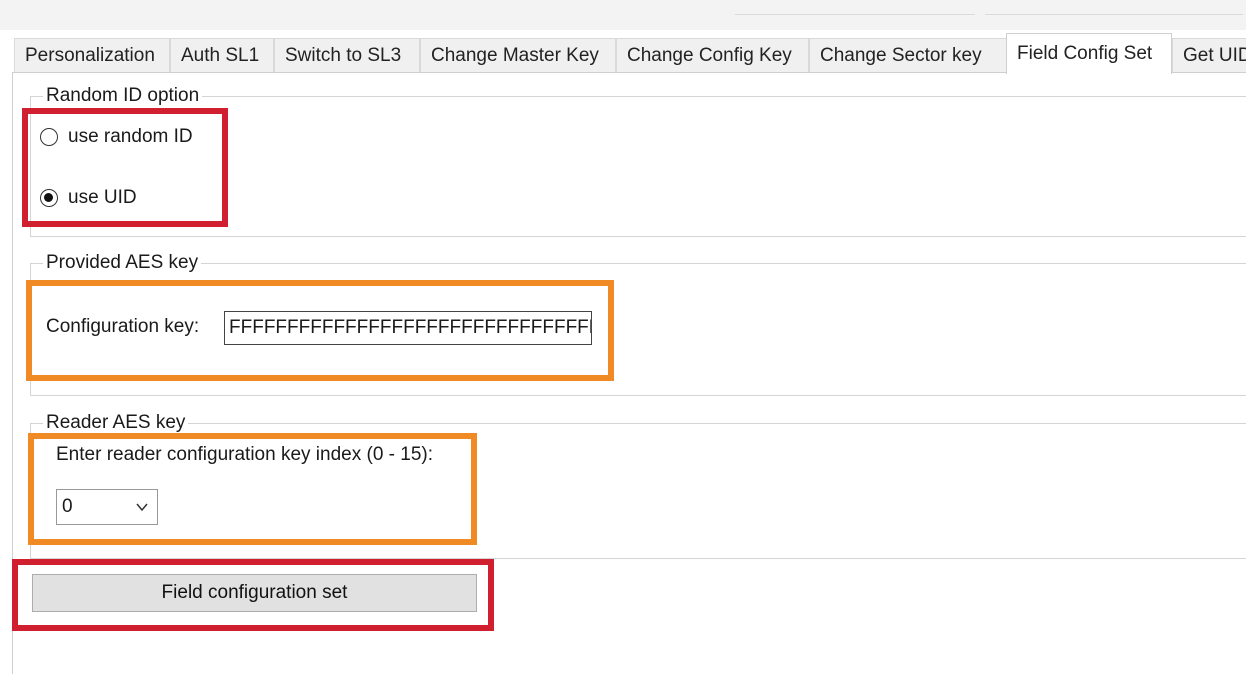 This screenshot has width=1246, height=674. I want to click on tab-field-config-set: Field Config Set, so click(1089, 53).